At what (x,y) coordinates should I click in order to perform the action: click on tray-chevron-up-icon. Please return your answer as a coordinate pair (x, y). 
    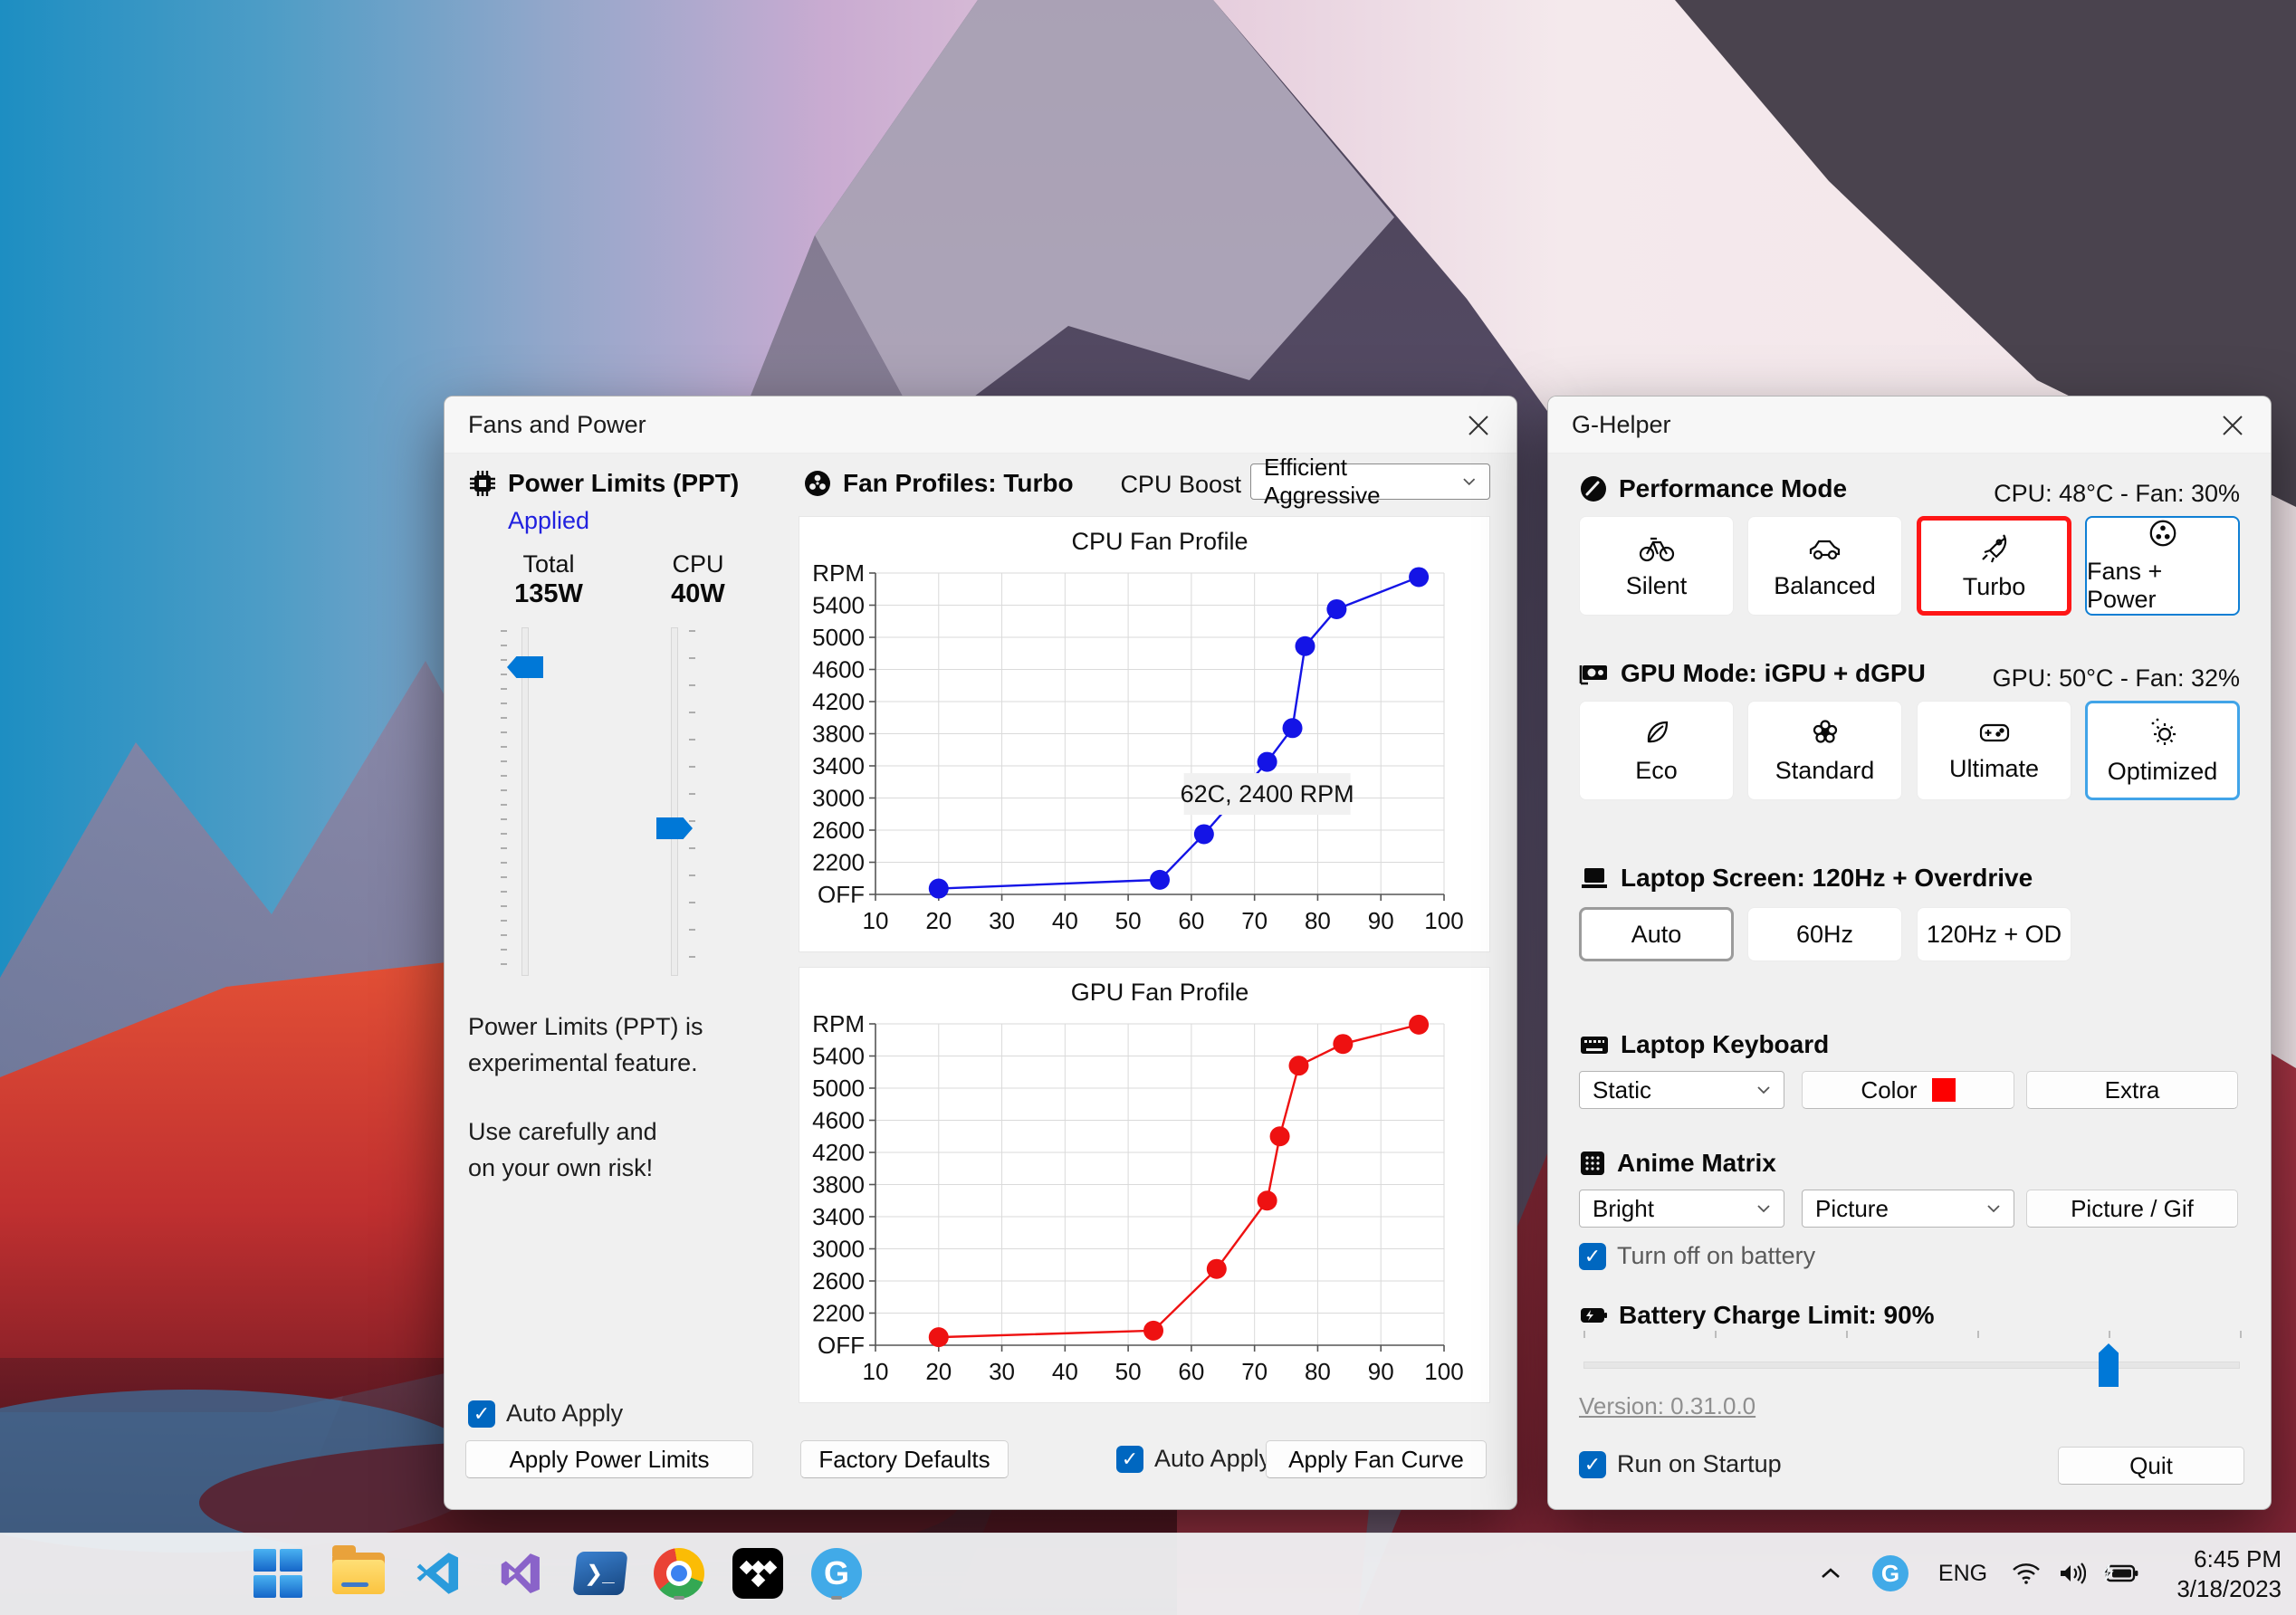
    Looking at the image, I should click on (1831, 1573).